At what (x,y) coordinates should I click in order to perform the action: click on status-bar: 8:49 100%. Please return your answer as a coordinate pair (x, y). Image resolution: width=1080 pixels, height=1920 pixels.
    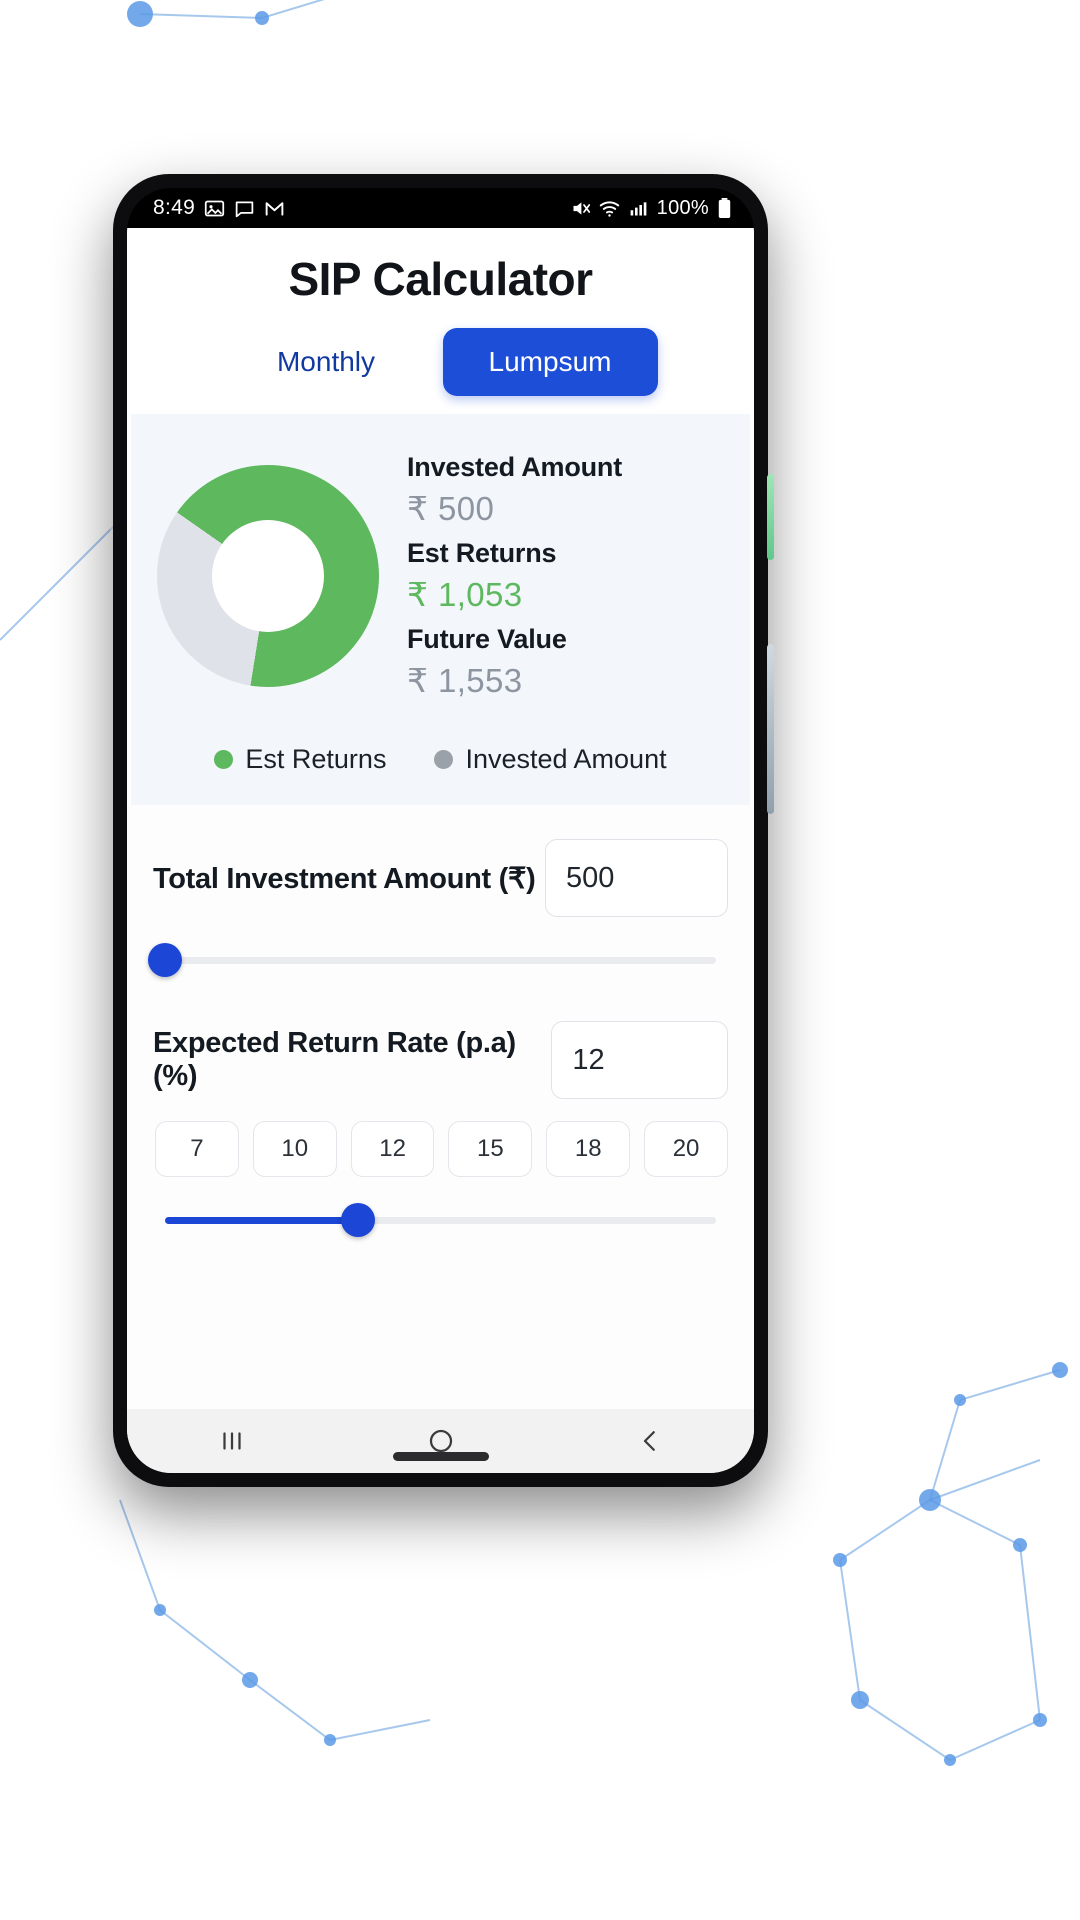
    Looking at the image, I should click on (440, 208).